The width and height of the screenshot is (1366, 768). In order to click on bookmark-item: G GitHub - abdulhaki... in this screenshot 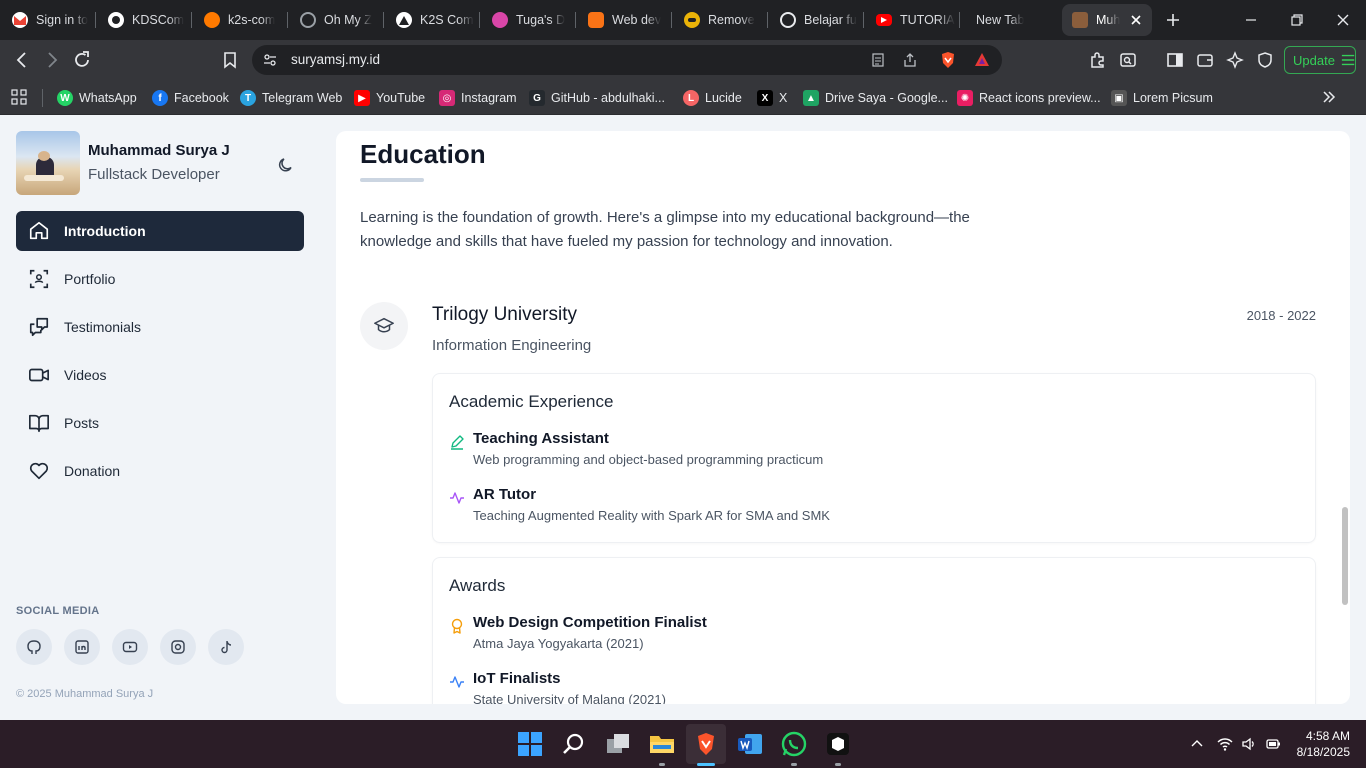, I will do `click(597, 98)`.